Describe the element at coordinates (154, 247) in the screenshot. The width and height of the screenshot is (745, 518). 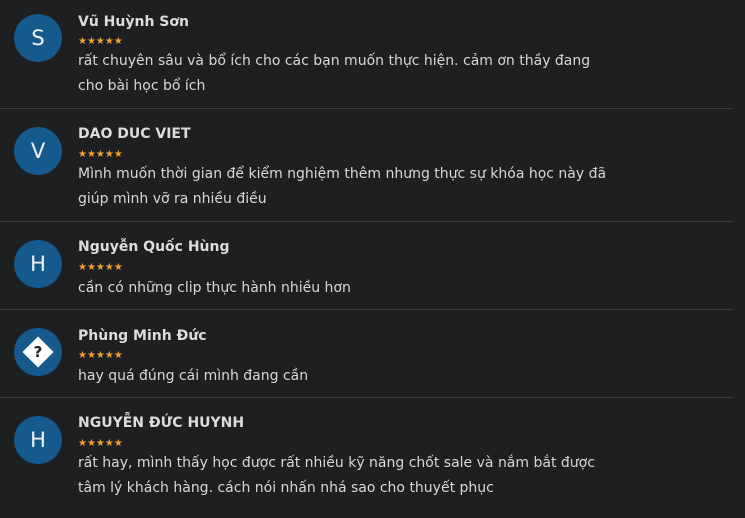
I see `reviewer-name: Nguyễn Quốc Hùng` at that location.